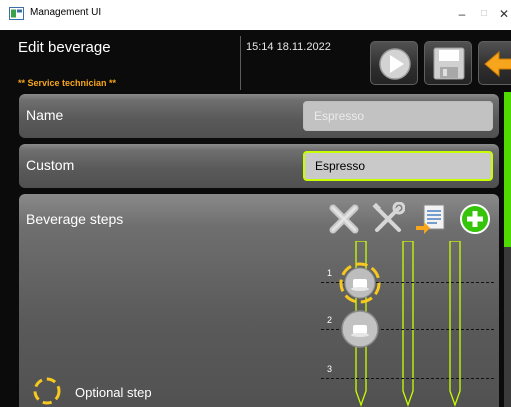 The width and height of the screenshot is (511, 407). Describe the element at coordinates (497, 64) in the screenshot. I see `back-arrow-icon` at that location.